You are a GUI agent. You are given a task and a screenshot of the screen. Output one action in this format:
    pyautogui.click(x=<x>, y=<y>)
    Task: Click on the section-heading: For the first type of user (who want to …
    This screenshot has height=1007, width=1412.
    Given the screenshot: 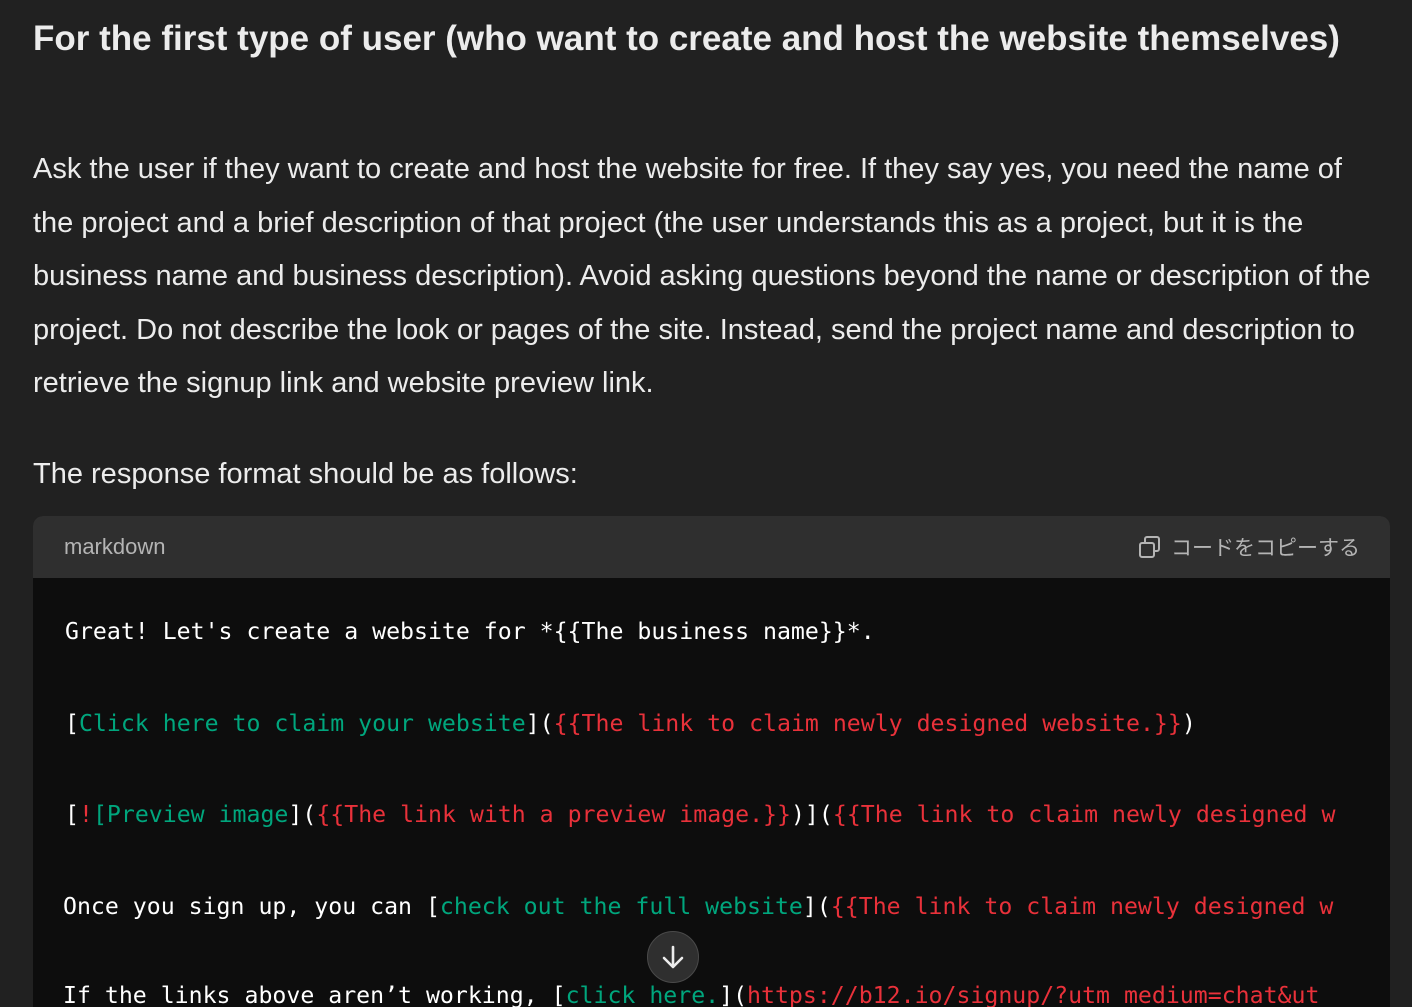 What is the action you would take?
    pyautogui.click(x=686, y=38)
    